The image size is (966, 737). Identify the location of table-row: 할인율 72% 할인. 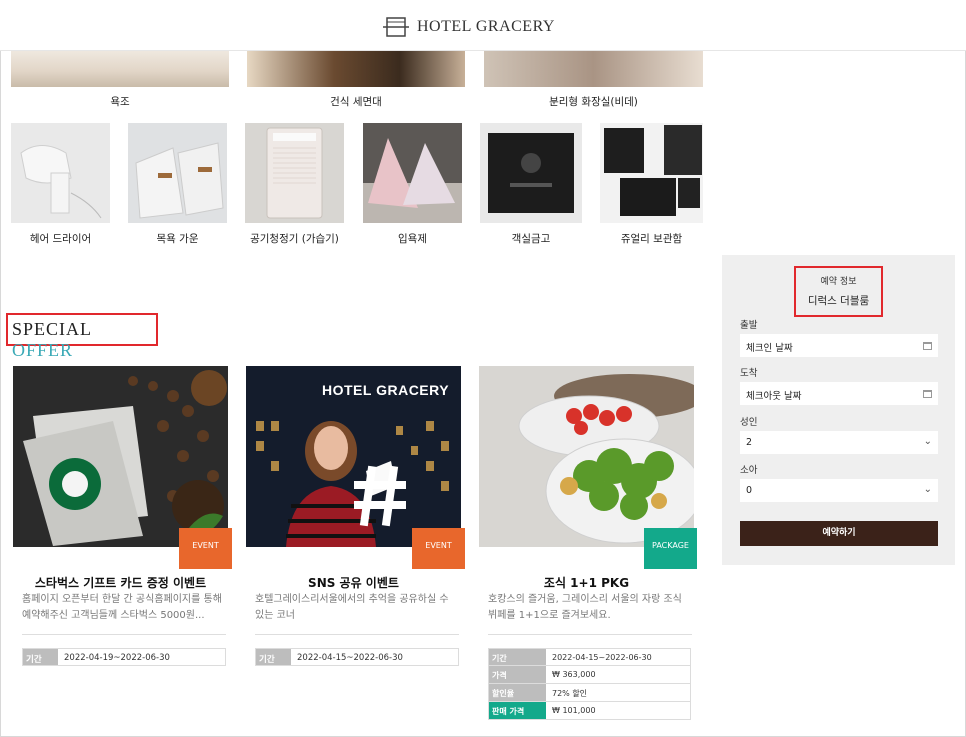
(589, 693).